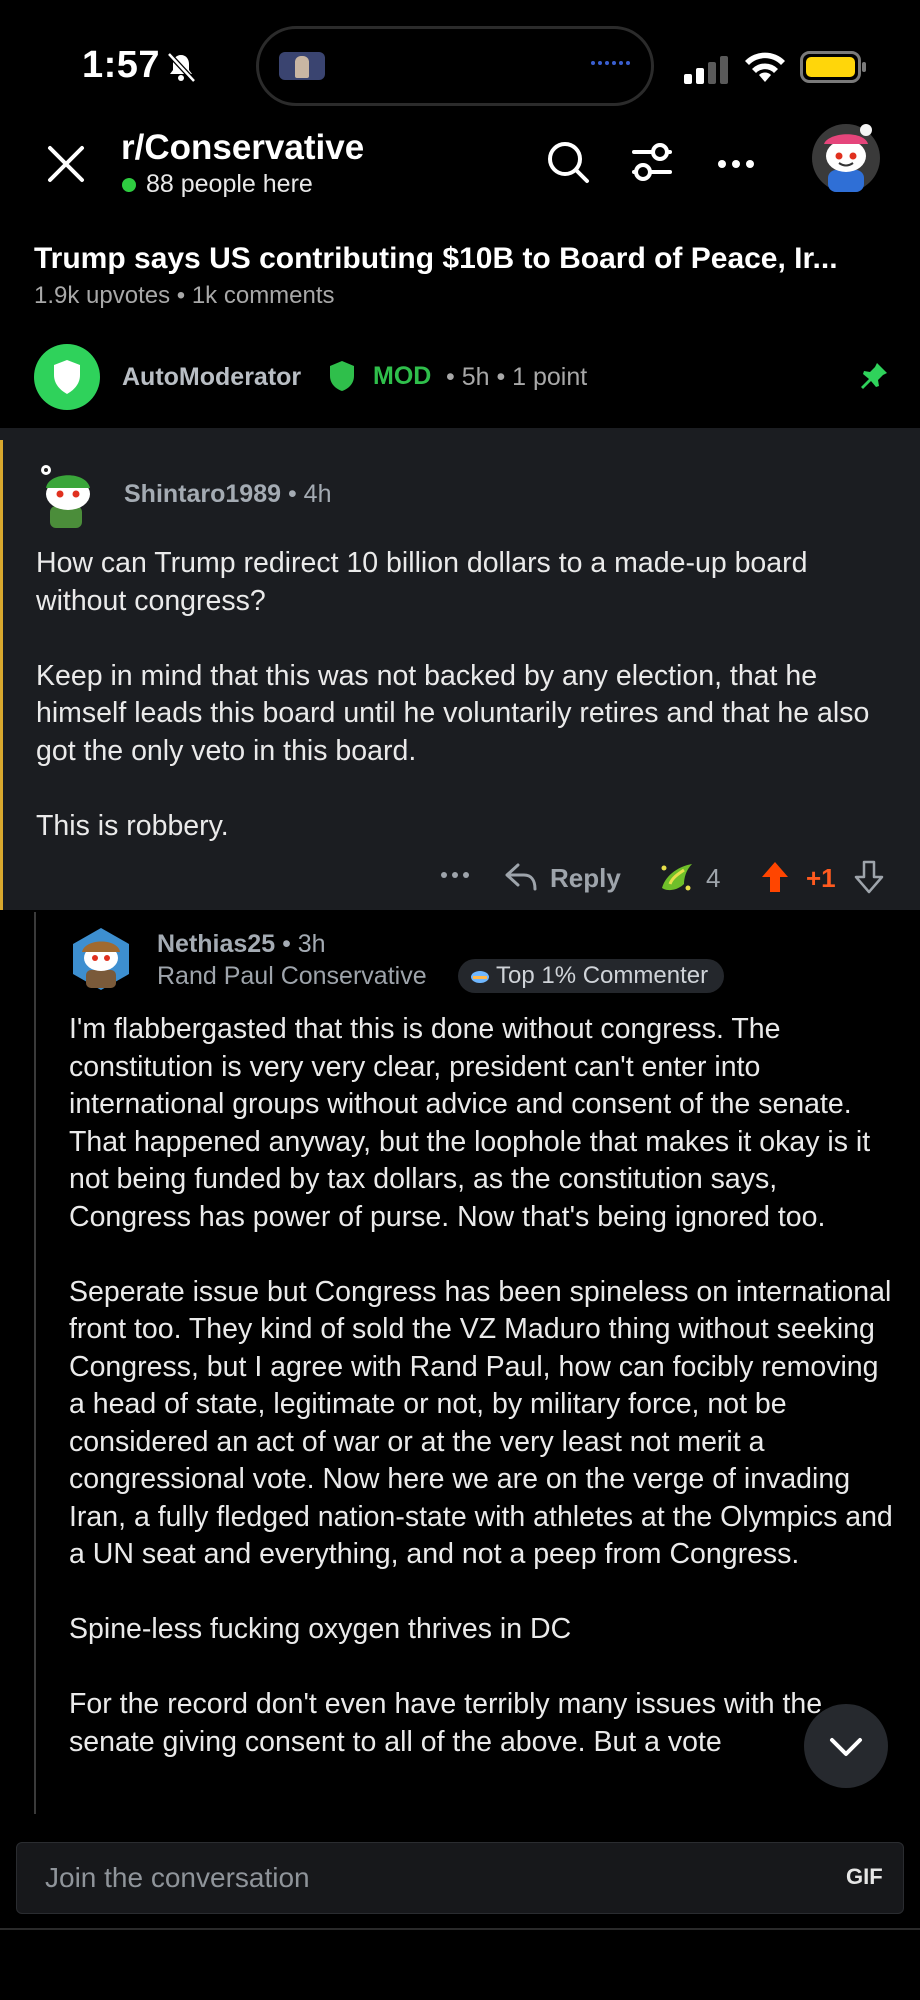 This screenshot has height=2000, width=920. I want to click on bottom-divider, so click(460, 1929).